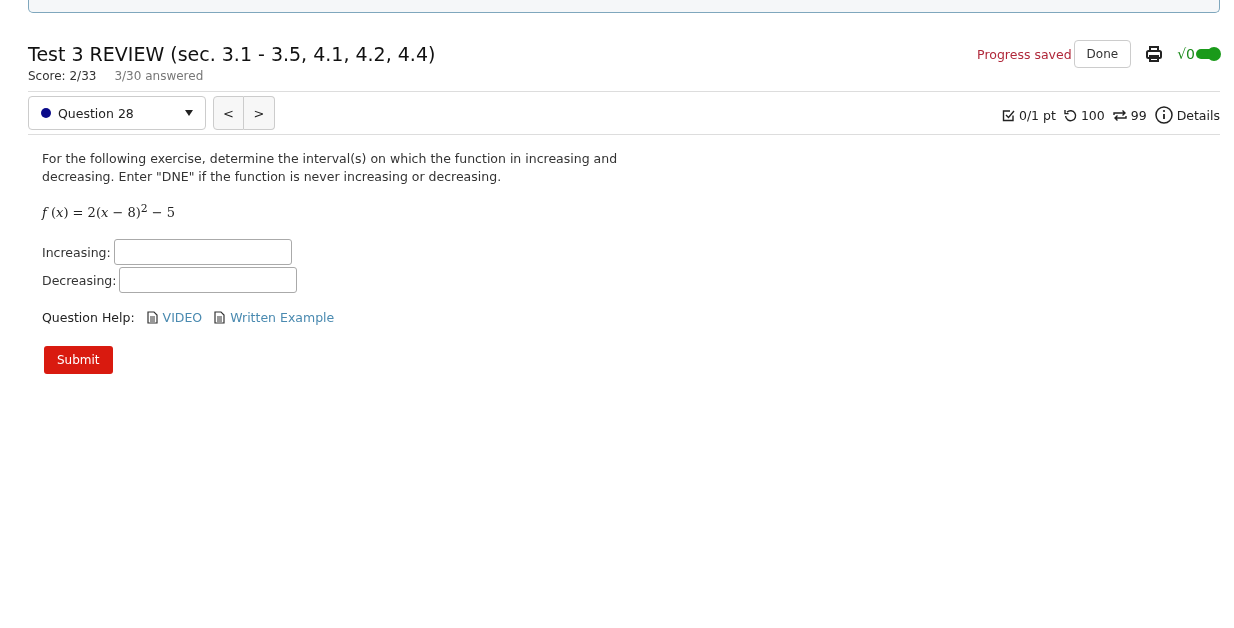 This screenshot has width=1234, height=628. I want to click on function-formula: f (x) = 2(x − 8)$^{2}$ − 5, so click(109, 211).